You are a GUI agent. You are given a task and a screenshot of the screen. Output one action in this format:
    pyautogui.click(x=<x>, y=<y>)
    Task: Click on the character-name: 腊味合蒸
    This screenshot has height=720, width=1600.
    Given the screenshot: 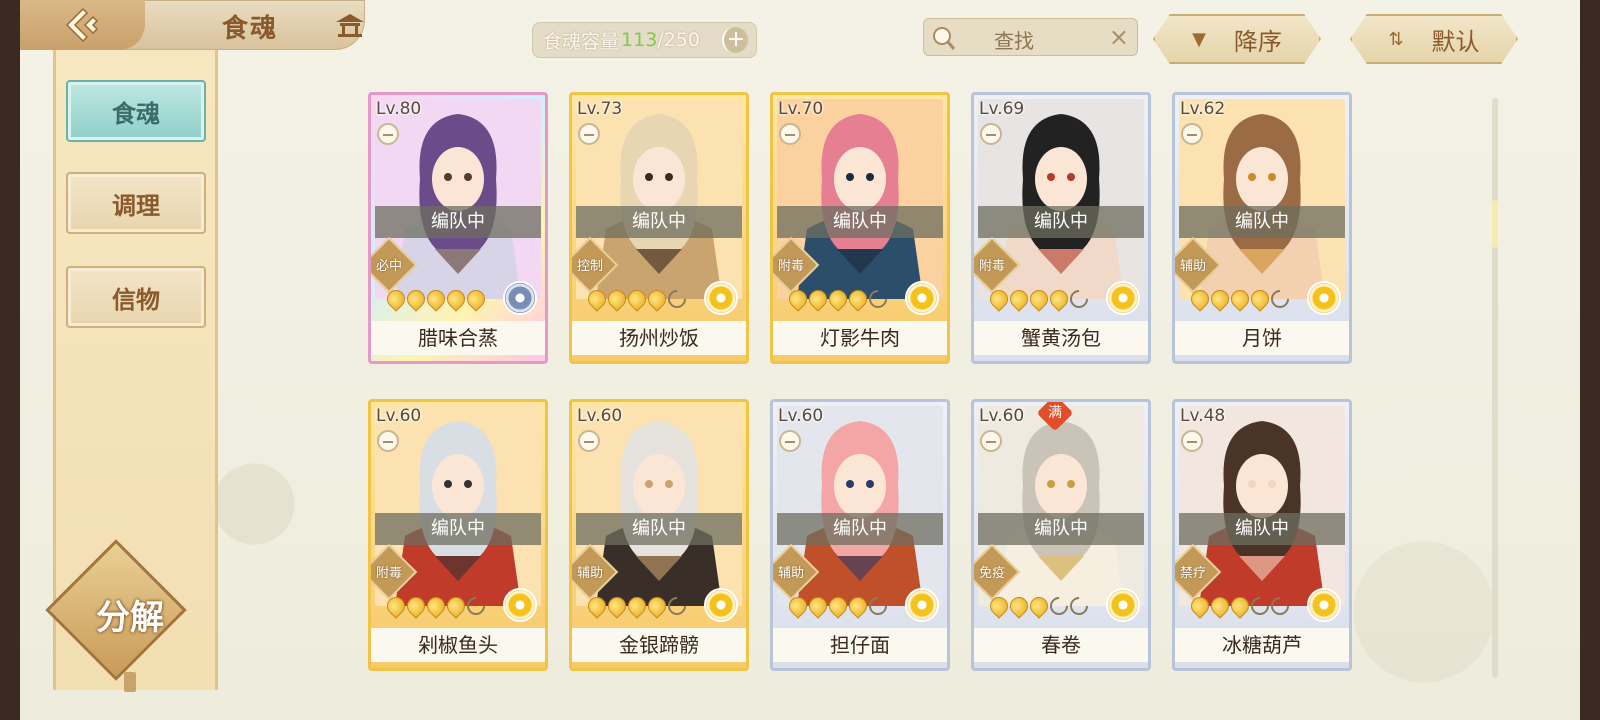 What is the action you would take?
    pyautogui.click(x=458, y=338)
    